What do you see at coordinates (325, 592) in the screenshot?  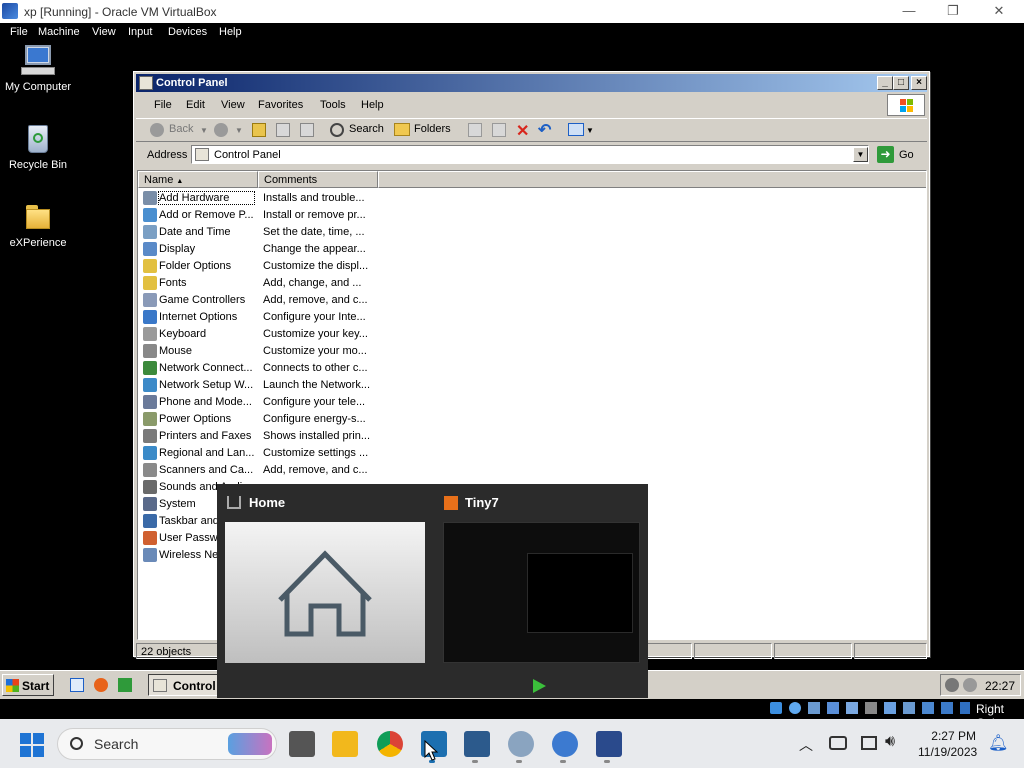 I see `preview-thumbnail-home` at bounding box center [325, 592].